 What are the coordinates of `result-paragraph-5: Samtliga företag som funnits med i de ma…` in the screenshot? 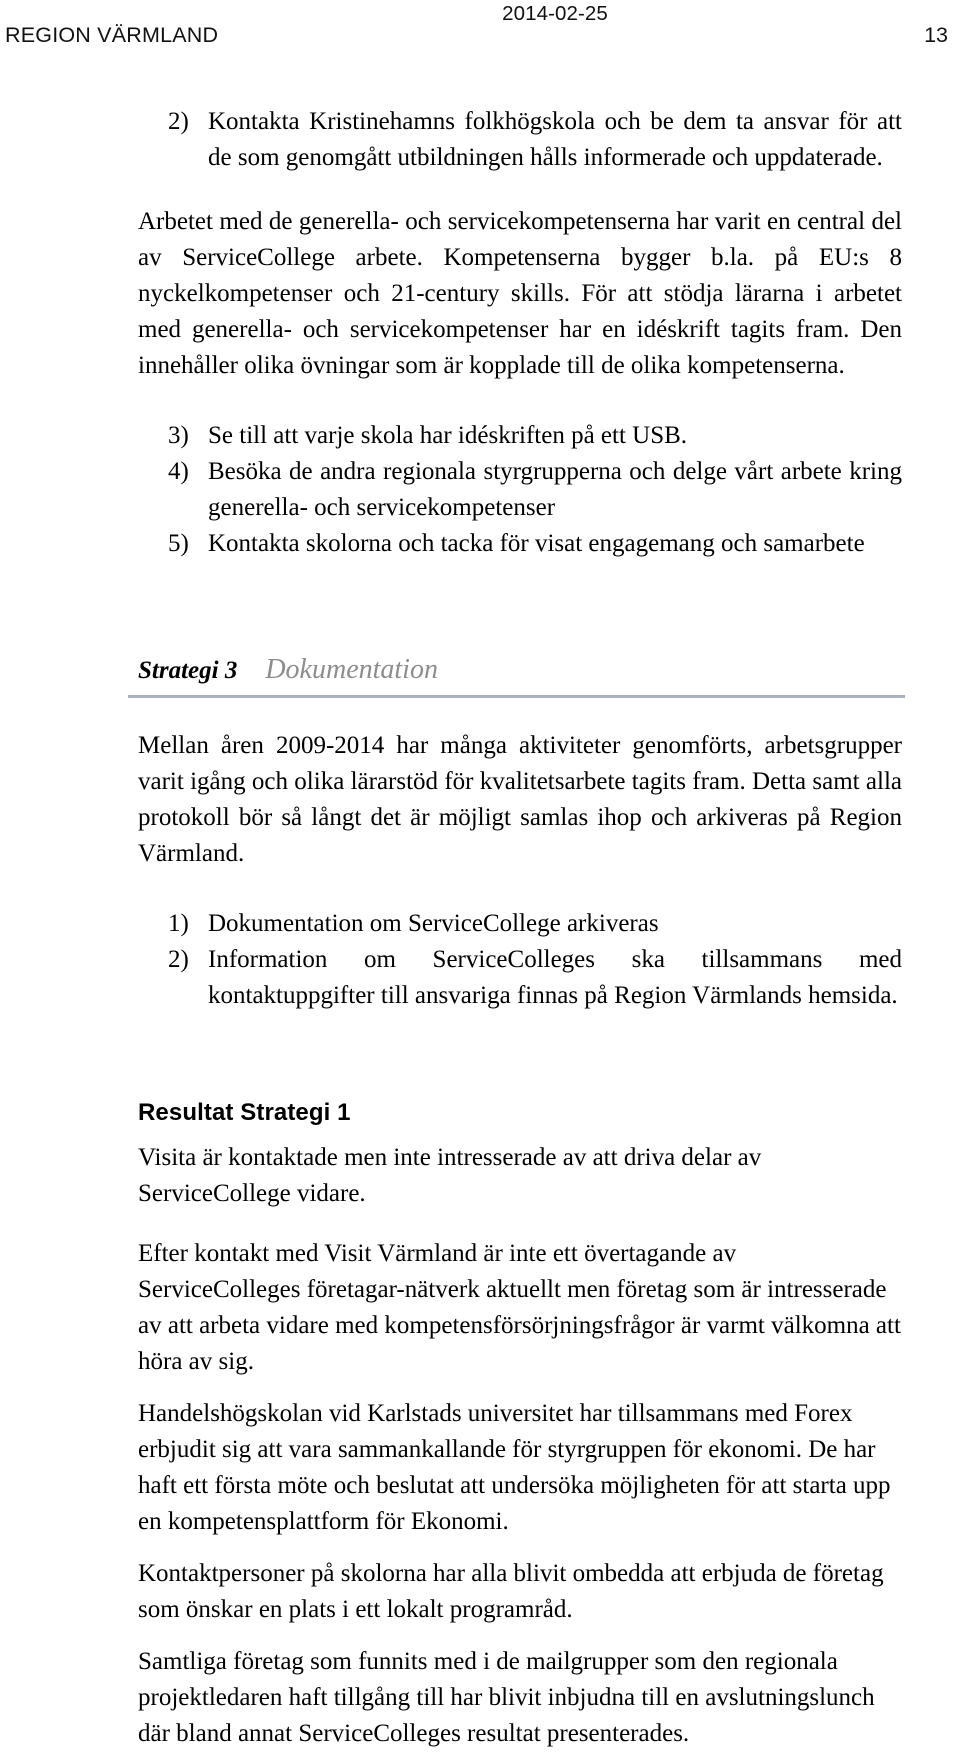 It's located at (506, 1697).